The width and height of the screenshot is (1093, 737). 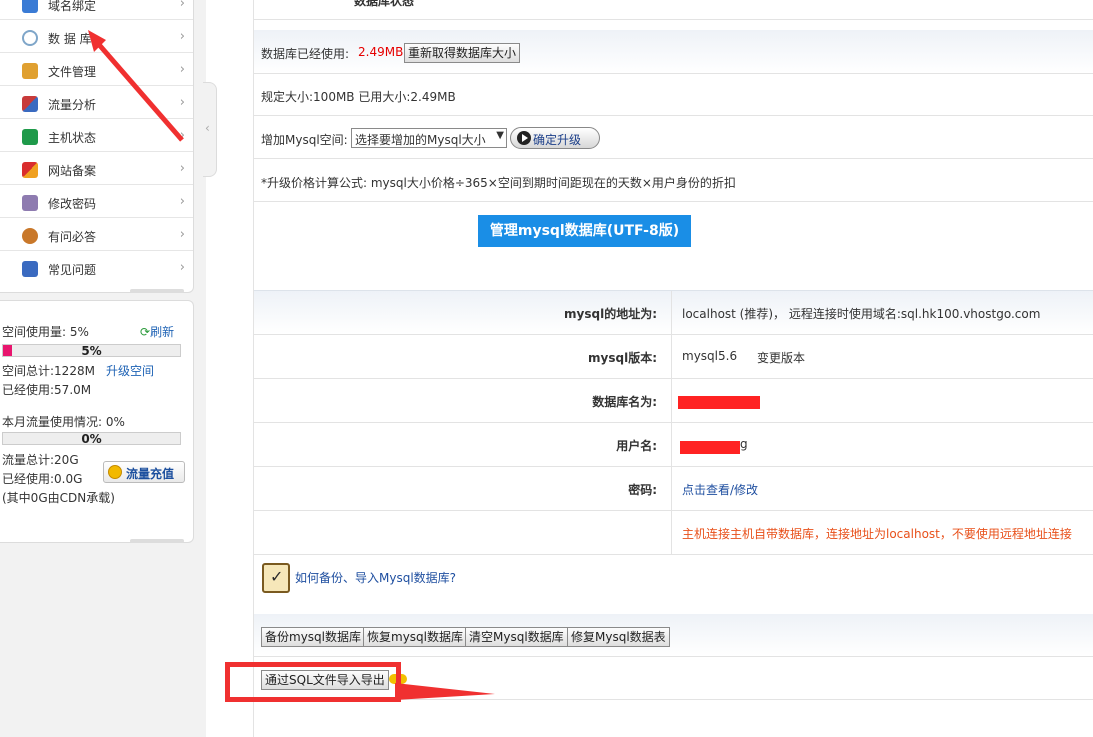 I want to click on annotation-arrow-line, so click(x=138, y=90).